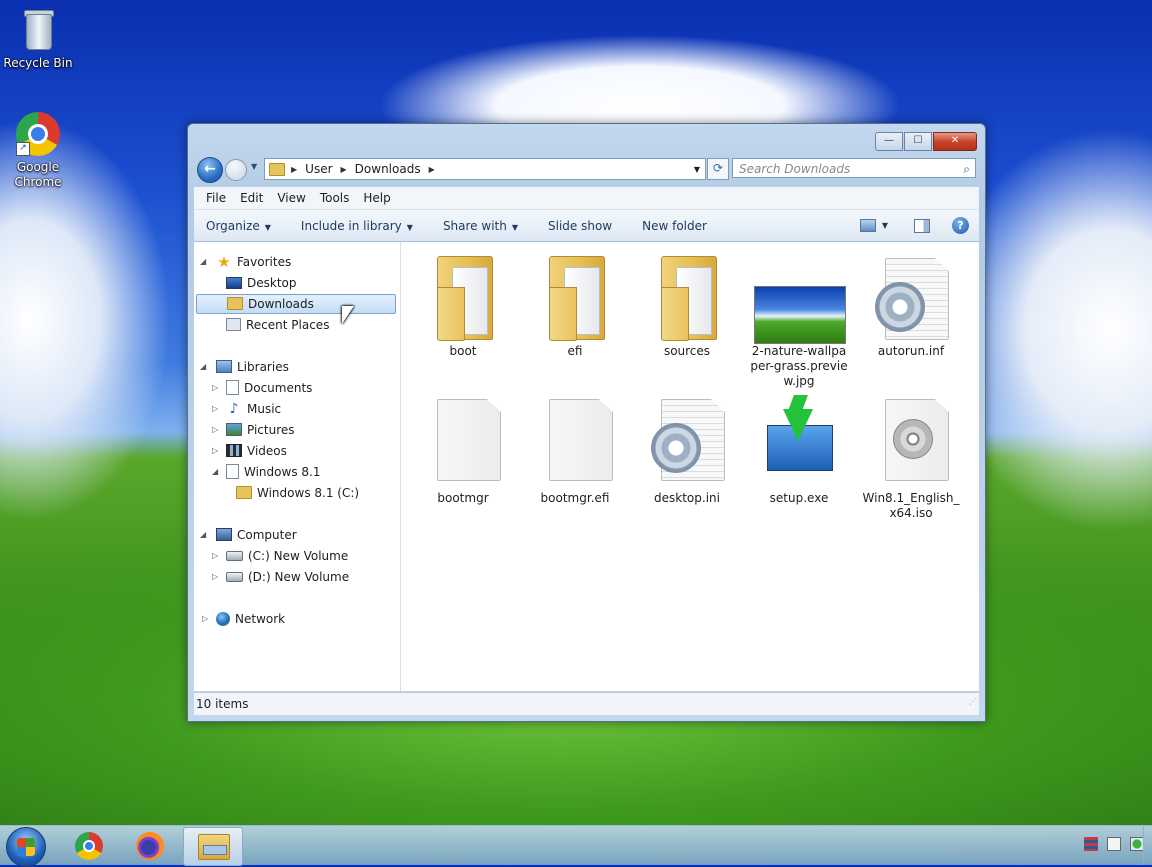 This screenshot has width=1152, height=867. Describe the element at coordinates (348, 315) in the screenshot. I see `mouse-cursor-icon` at that location.